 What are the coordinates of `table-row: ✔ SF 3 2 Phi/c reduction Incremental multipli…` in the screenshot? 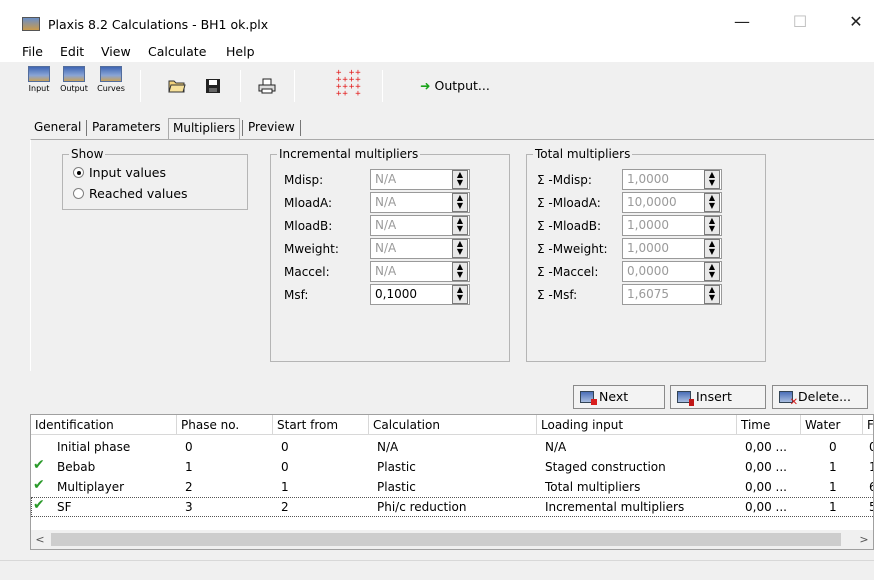 It's located at (452, 507).